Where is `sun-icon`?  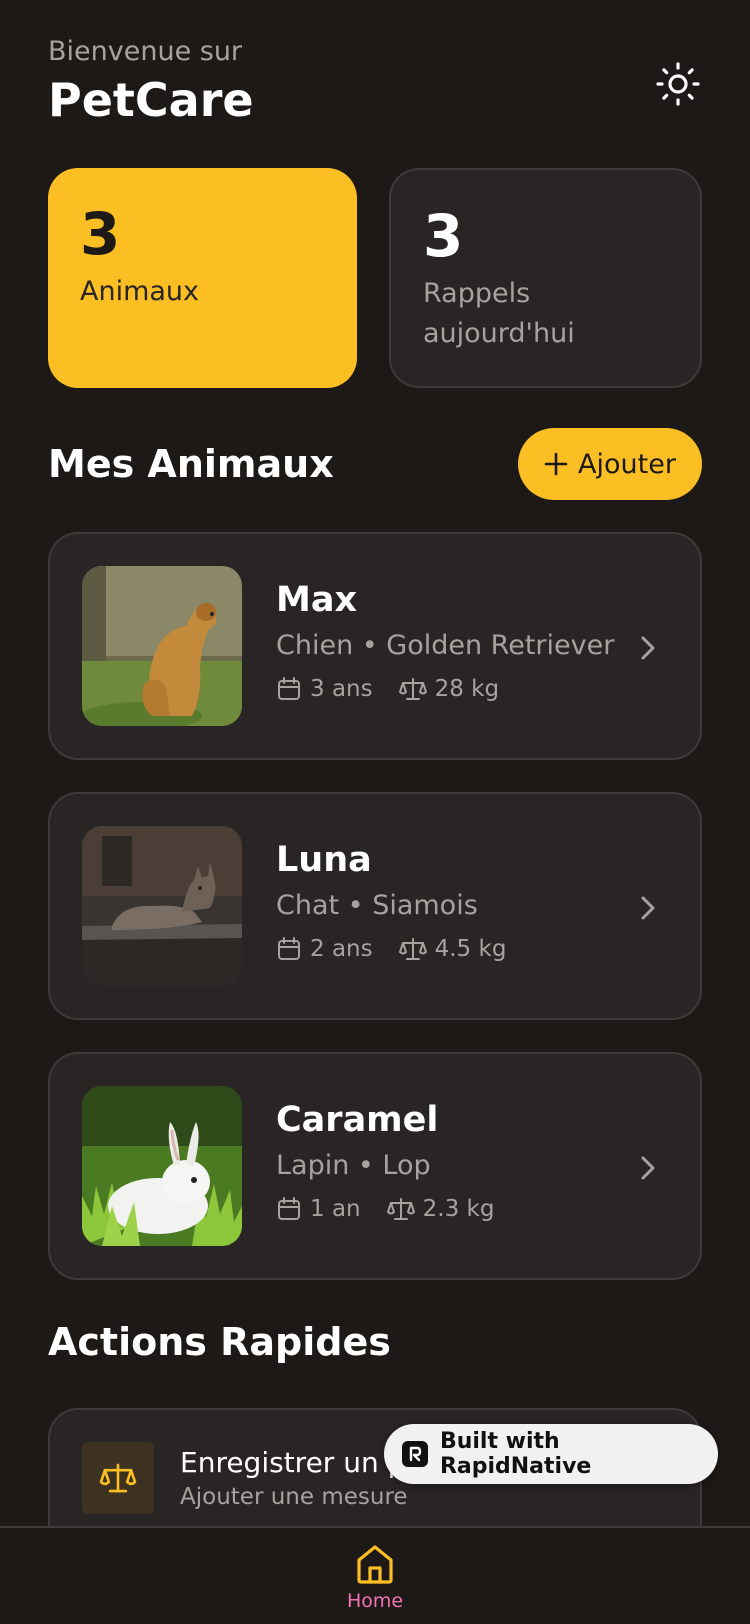
sun-icon is located at coordinates (678, 84).